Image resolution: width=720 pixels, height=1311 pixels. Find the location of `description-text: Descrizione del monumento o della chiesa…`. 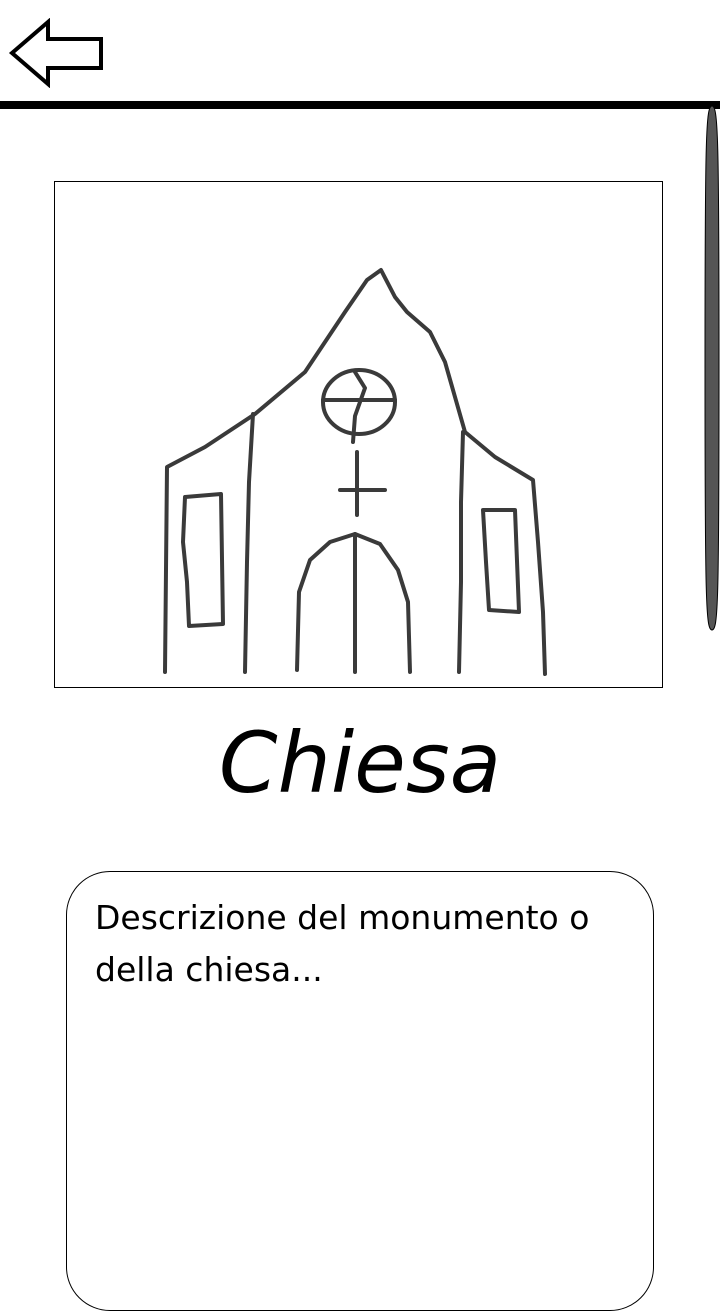

description-text: Descrizione del monumento o della chiesa… is located at coordinates (342, 943).